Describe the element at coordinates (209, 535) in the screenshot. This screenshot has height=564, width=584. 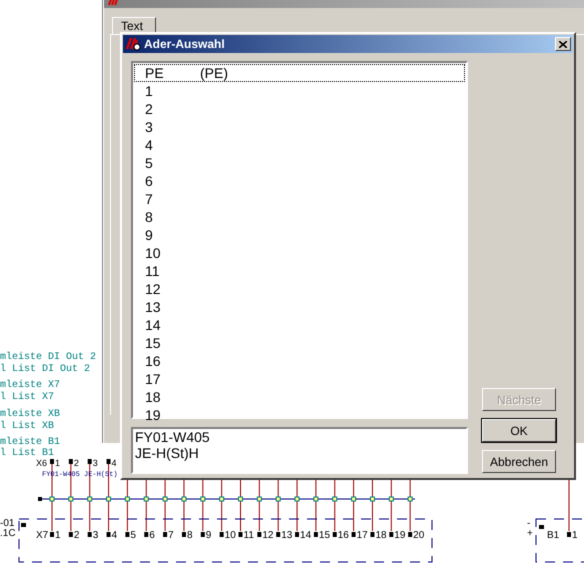
I see `terminal-number: 9` at that location.